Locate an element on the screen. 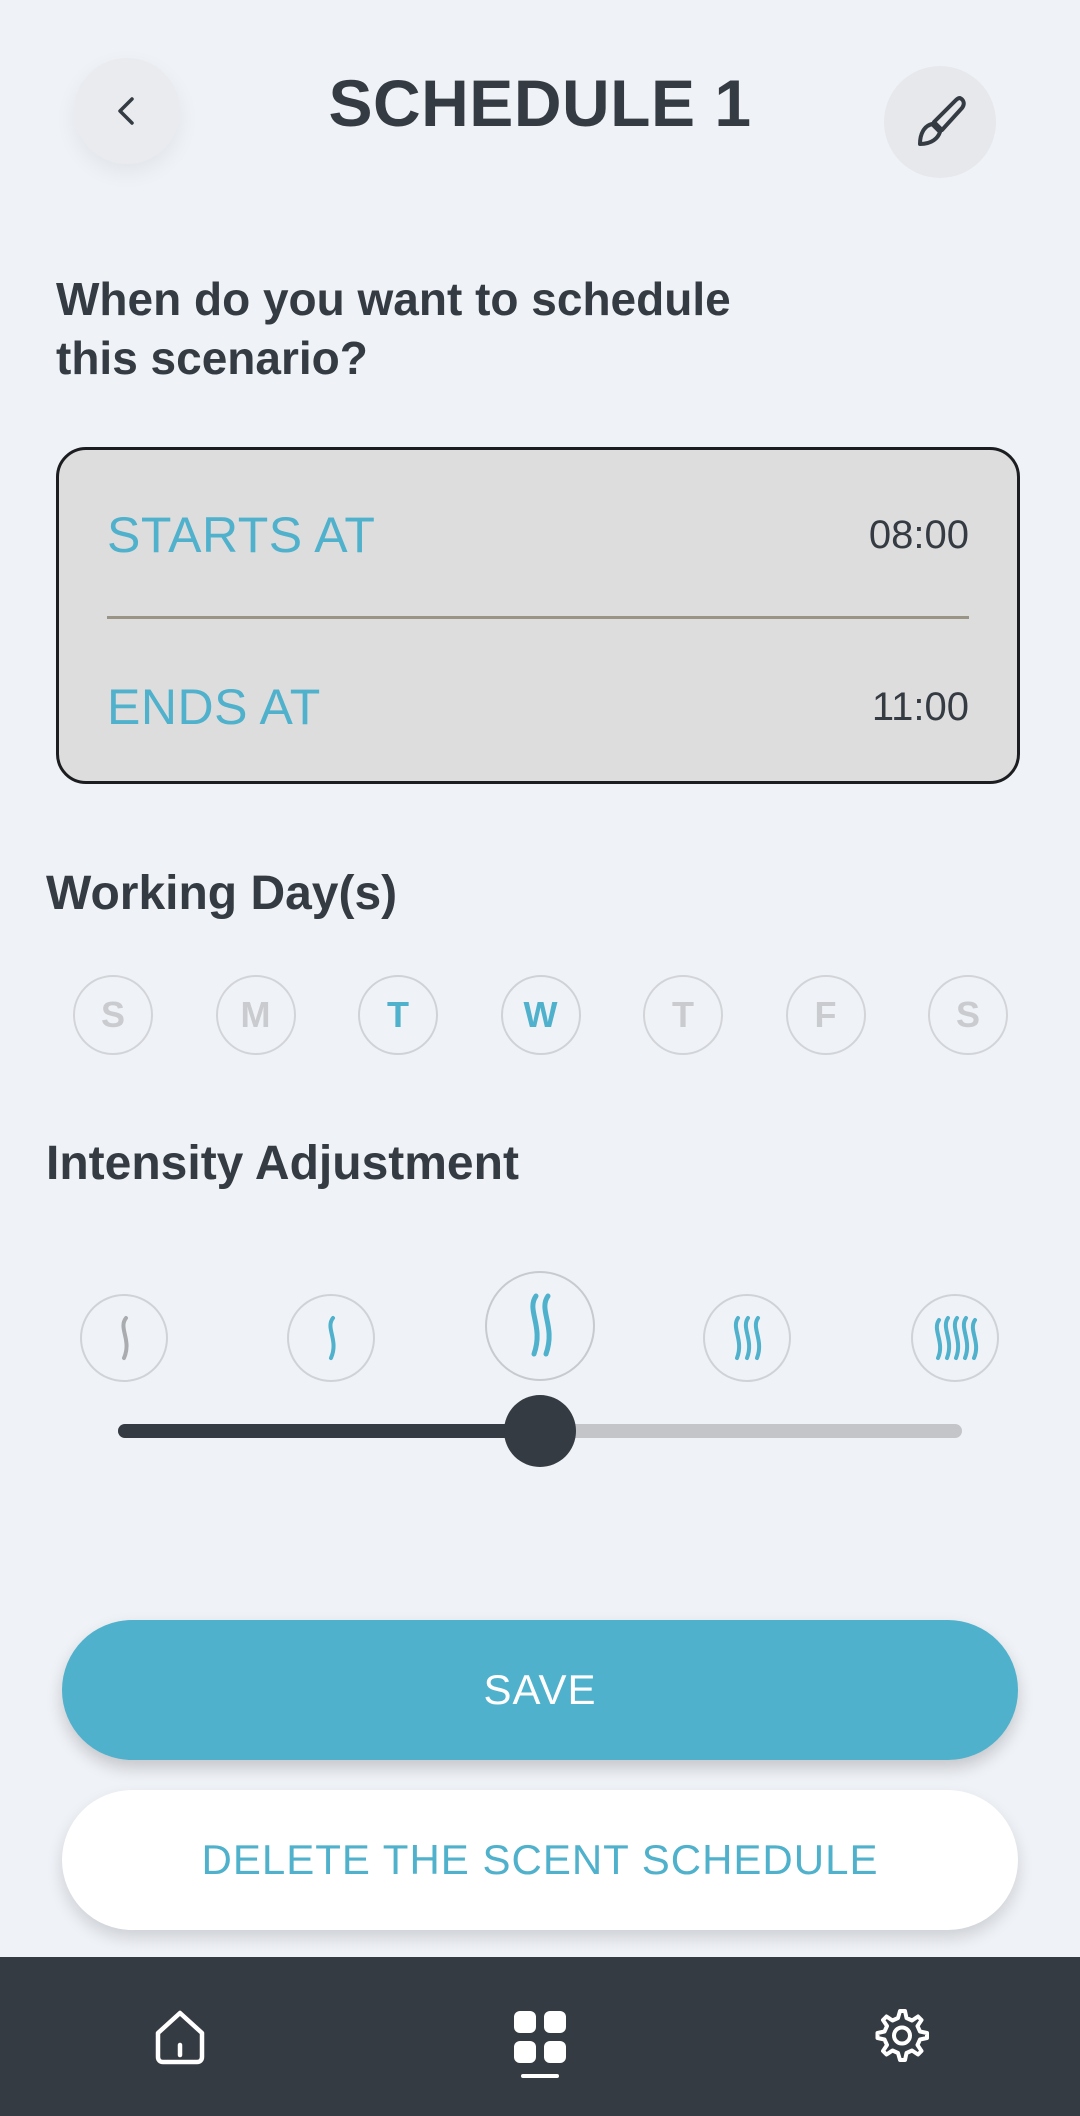  chevron-left-icon is located at coordinates (126, 111).